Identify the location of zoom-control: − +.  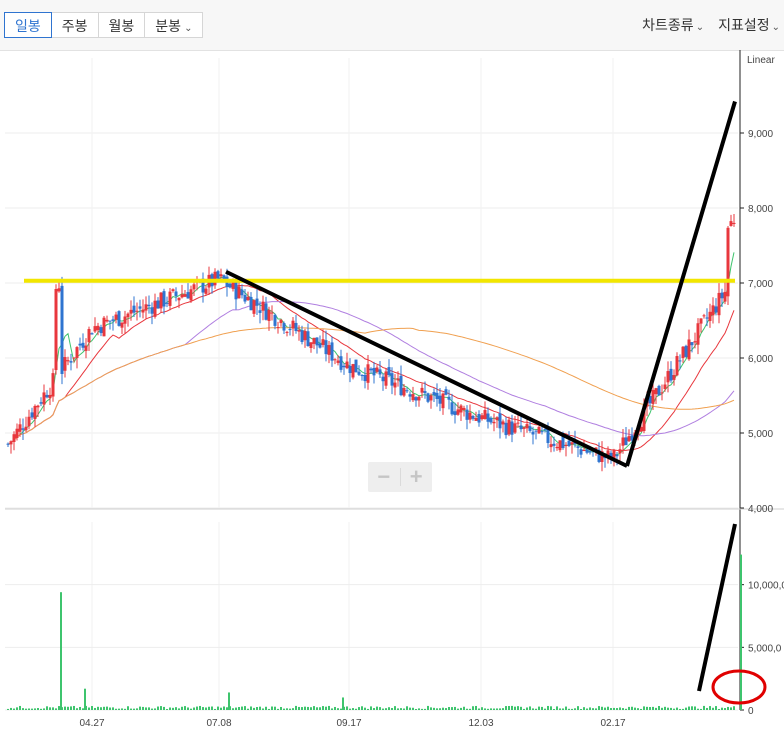
(400, 477).